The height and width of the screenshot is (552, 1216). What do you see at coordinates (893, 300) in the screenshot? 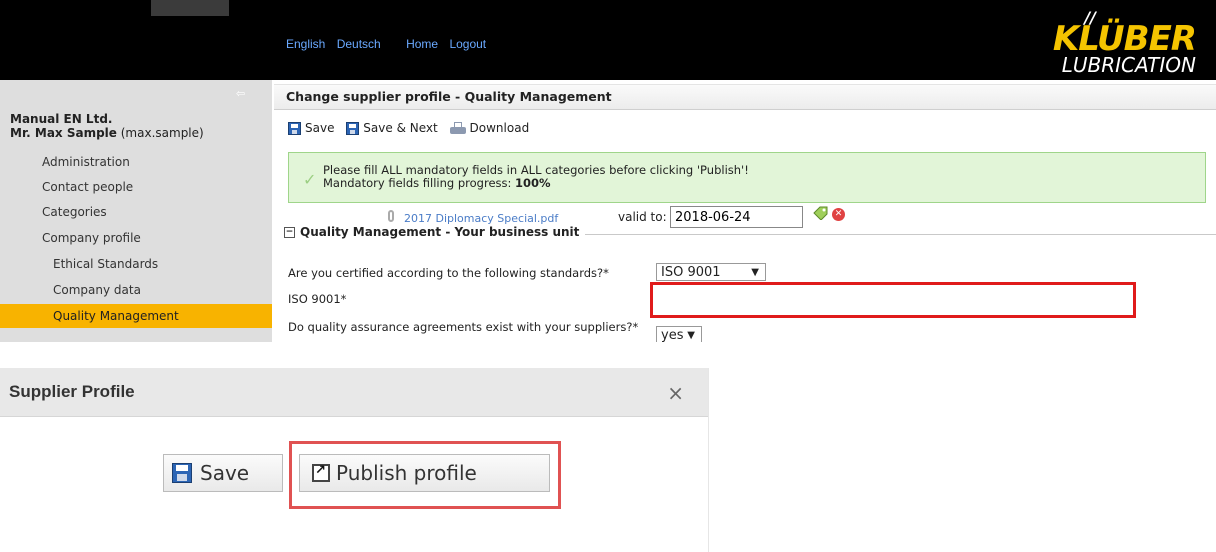
I see `highlight-frame-file` at bounding box center [893, 300].